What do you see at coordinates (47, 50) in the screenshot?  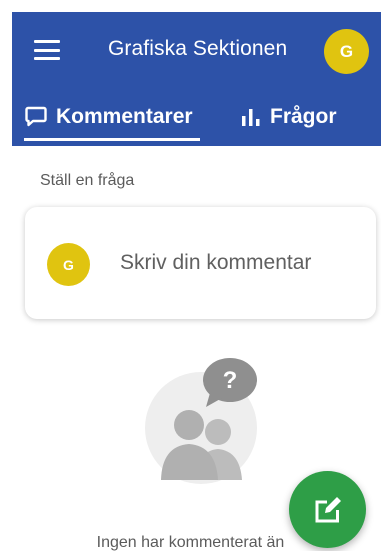 I see `menu-icon` at bounding box center [47, 50].